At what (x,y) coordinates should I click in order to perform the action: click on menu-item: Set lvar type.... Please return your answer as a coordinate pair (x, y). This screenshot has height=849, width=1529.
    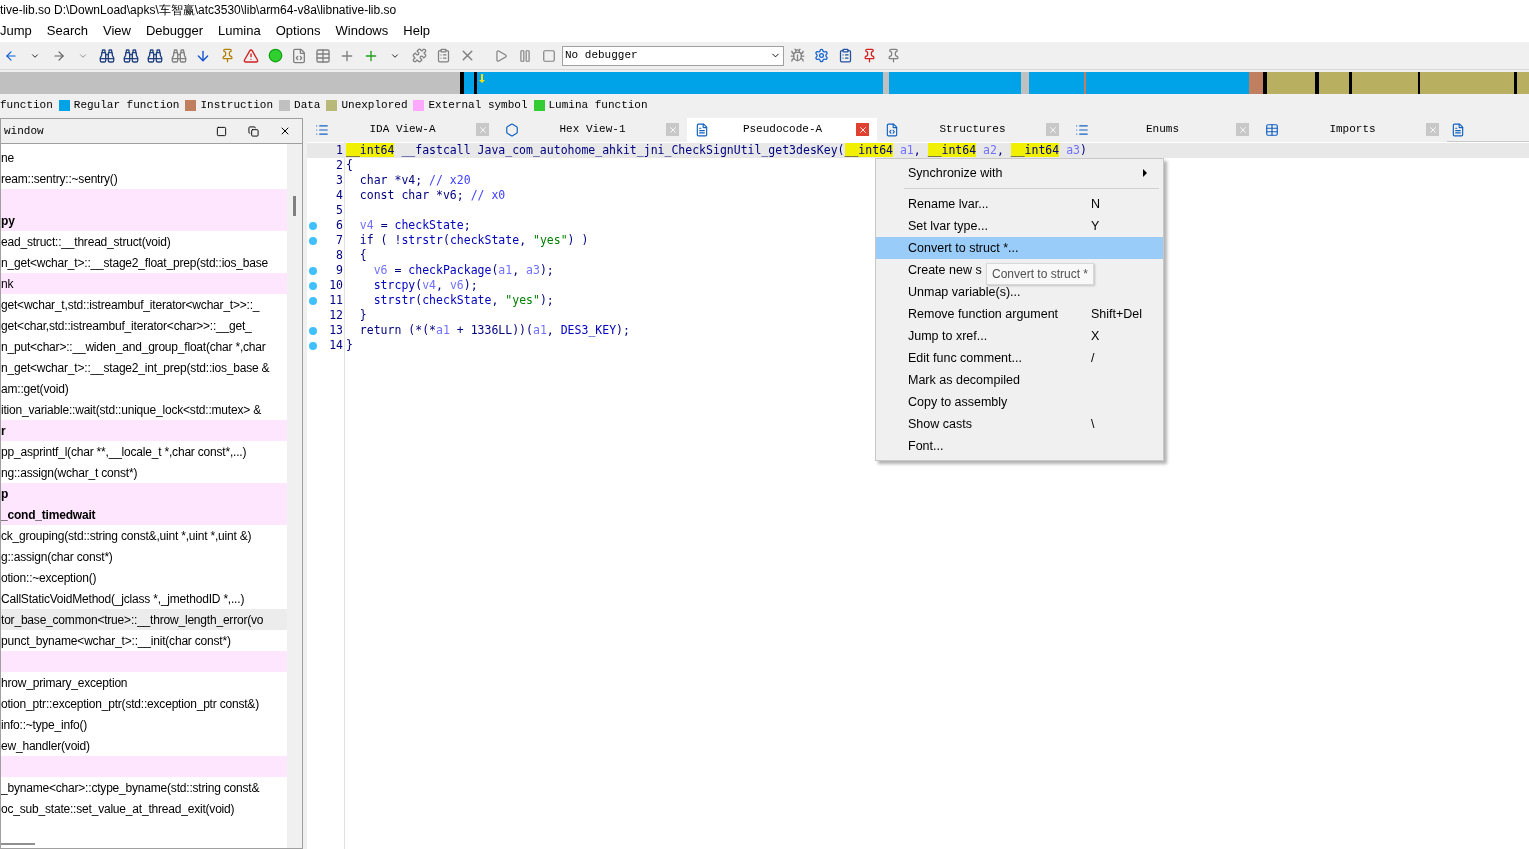
    Looking at the image, I should click on (948, 226).